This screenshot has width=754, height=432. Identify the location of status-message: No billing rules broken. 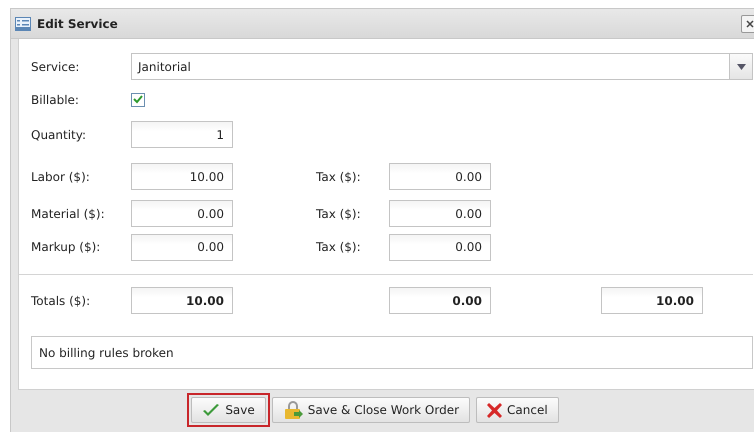
(106, 353).